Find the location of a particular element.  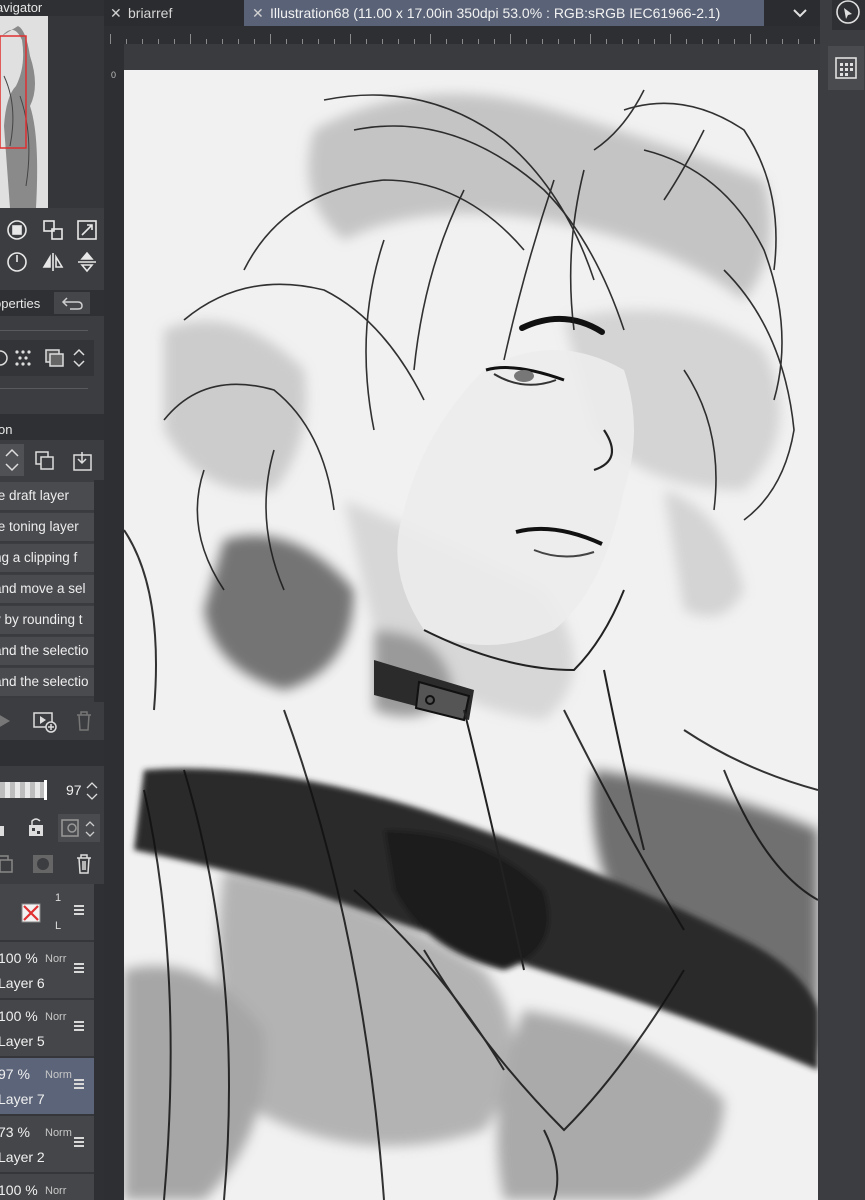

reference-layer-toggle is located at coordinates (79, 828).